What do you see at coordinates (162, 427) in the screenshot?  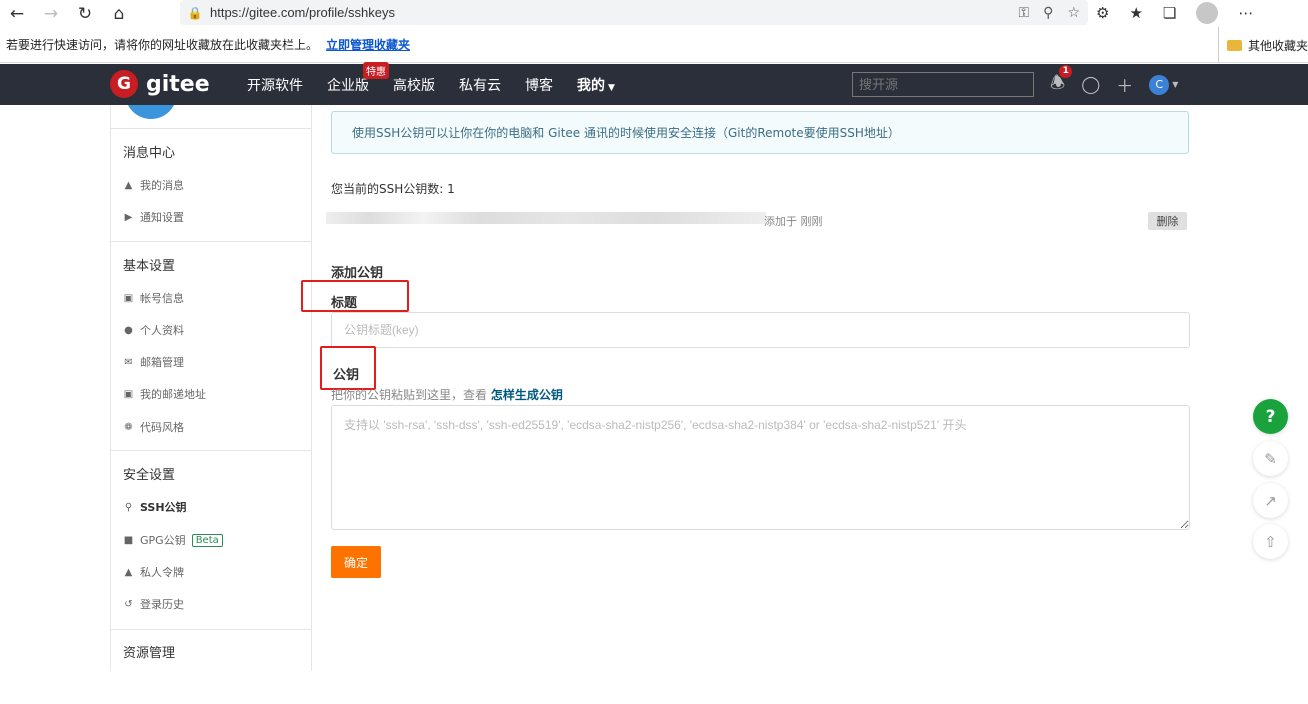 I see `sidebar-item-label: 代码风格` at bounding box center [162, 427].